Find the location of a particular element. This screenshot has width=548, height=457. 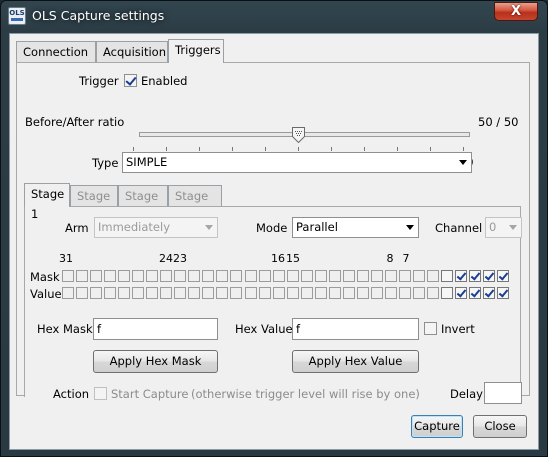

bit-label-31: 31 is located at coordinates (66, 258).